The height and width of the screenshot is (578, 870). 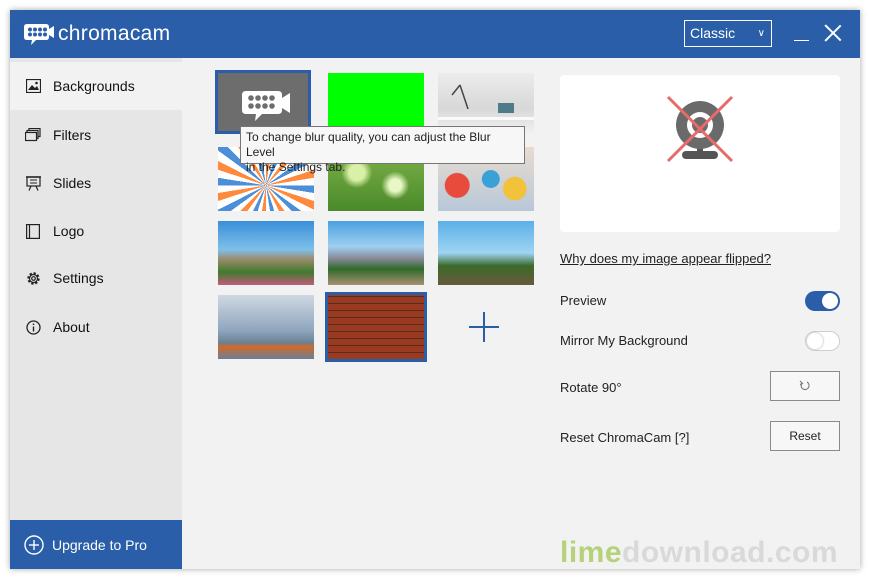 I want to click on sidebar-item-label: Slides, so click(x=72, y=183).